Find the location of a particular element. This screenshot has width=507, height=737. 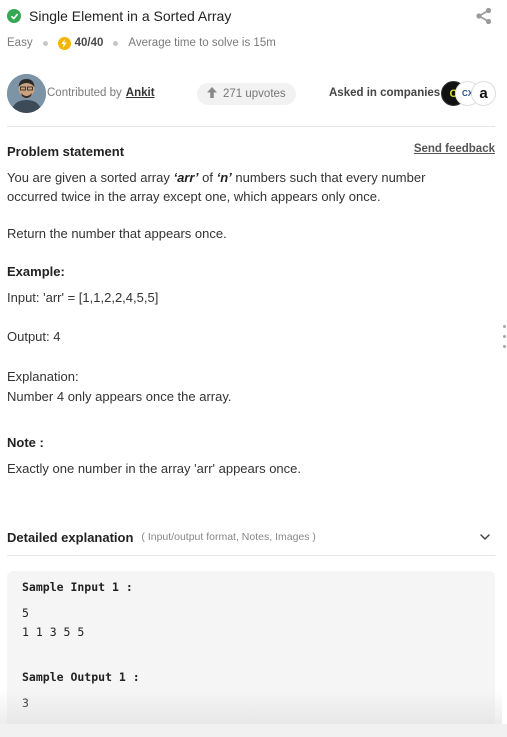

resize-handle is located at coordinates (505, 339).